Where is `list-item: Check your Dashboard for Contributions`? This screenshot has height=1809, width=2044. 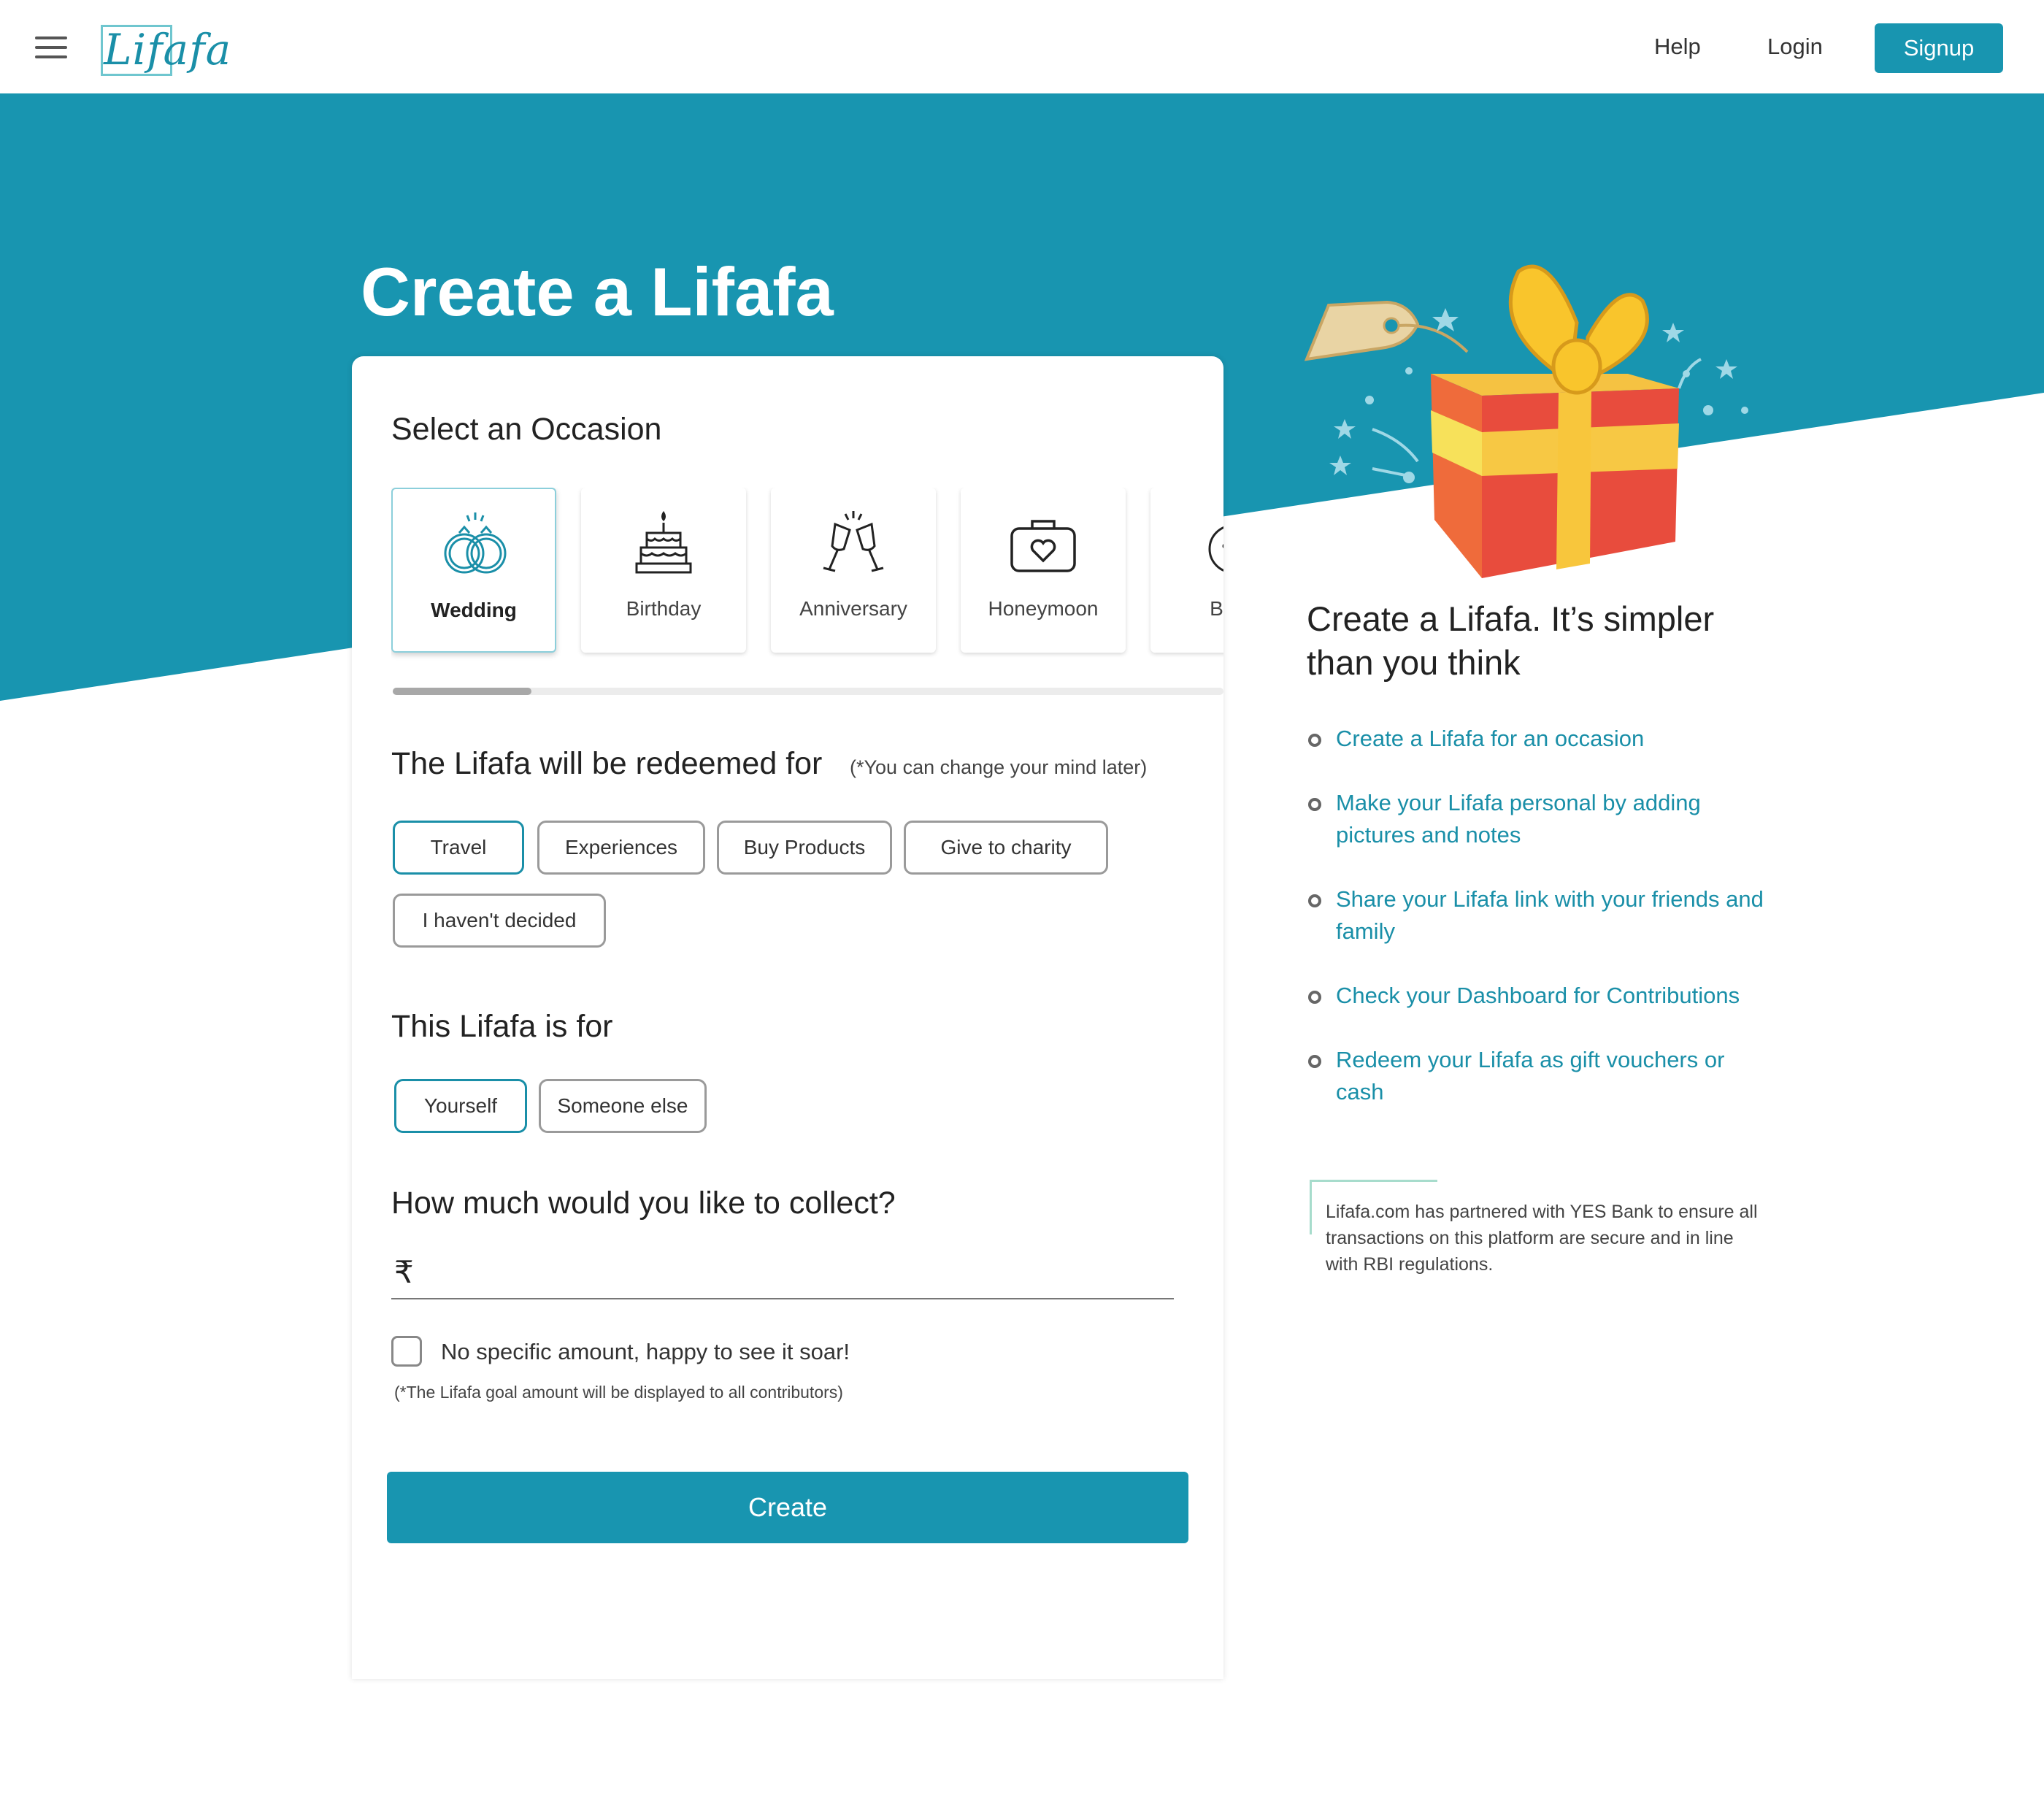
list-item: Check your Dashboard for Contributions is located at coordinates (1540, 996).